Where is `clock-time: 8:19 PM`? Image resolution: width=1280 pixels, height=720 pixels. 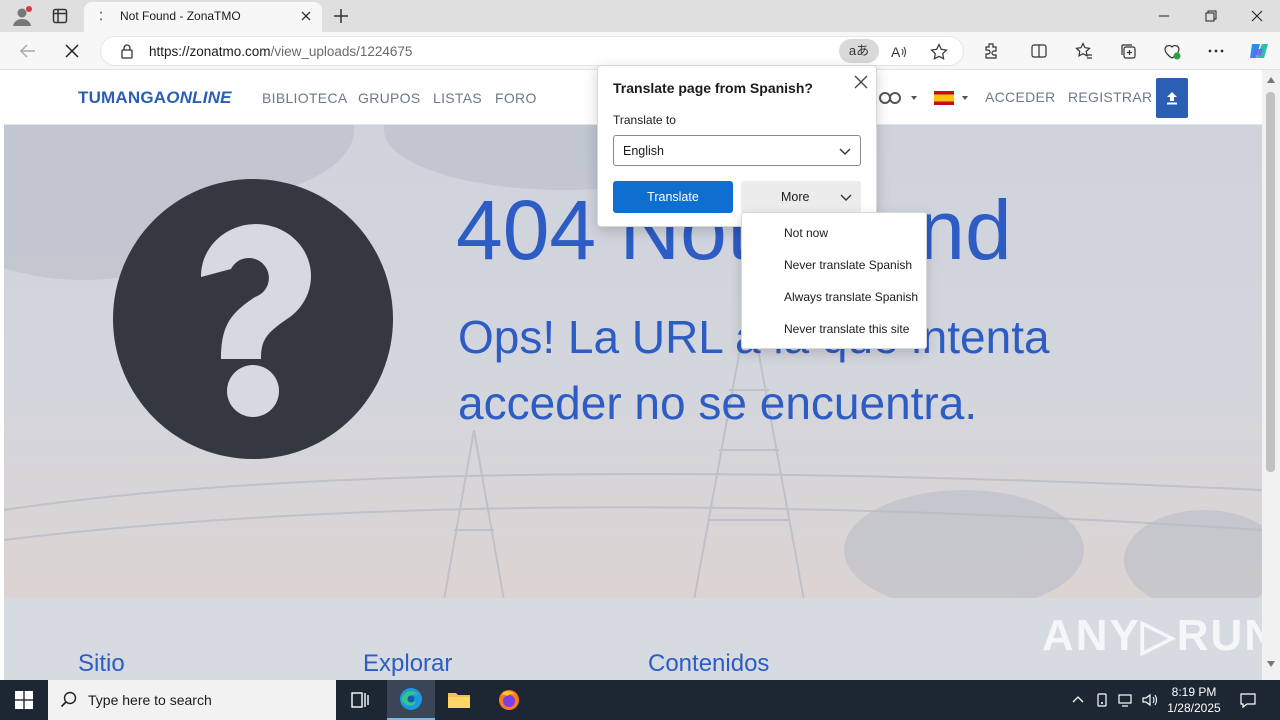 clock-time: 8:19 PM is located at coordinates (1194, 692).